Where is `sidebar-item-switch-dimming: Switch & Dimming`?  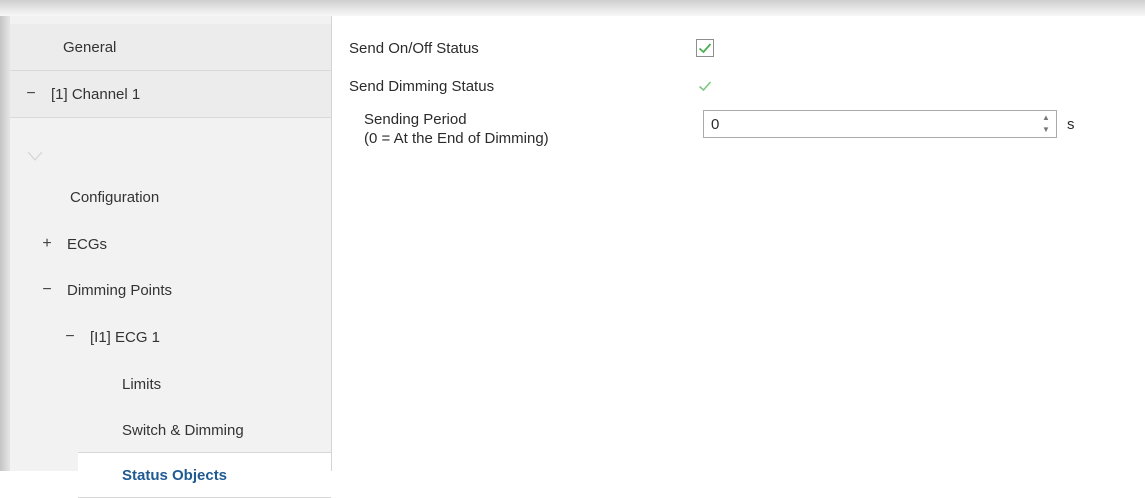
sidebar-item-switch-dimming: Switch & Dimming is located at coordinates (170, 430).